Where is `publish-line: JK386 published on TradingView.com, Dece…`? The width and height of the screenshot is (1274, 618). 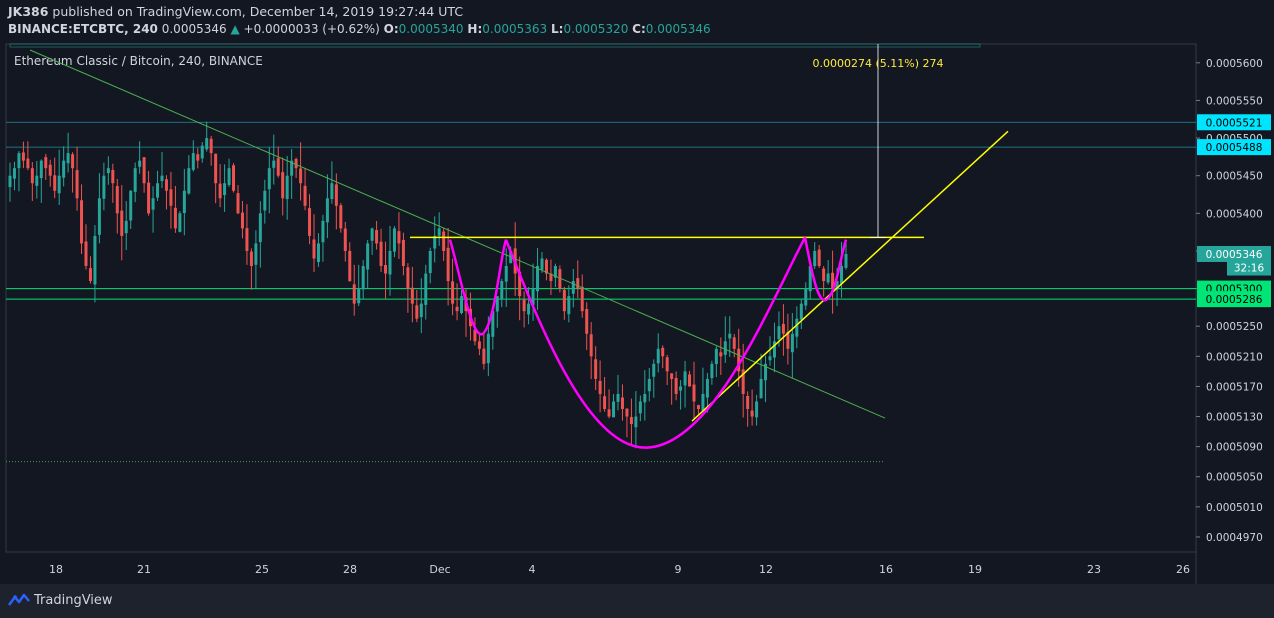
publish-line: JK386 published on TradingView.com, Dece… is located at coordinates (235, 11).